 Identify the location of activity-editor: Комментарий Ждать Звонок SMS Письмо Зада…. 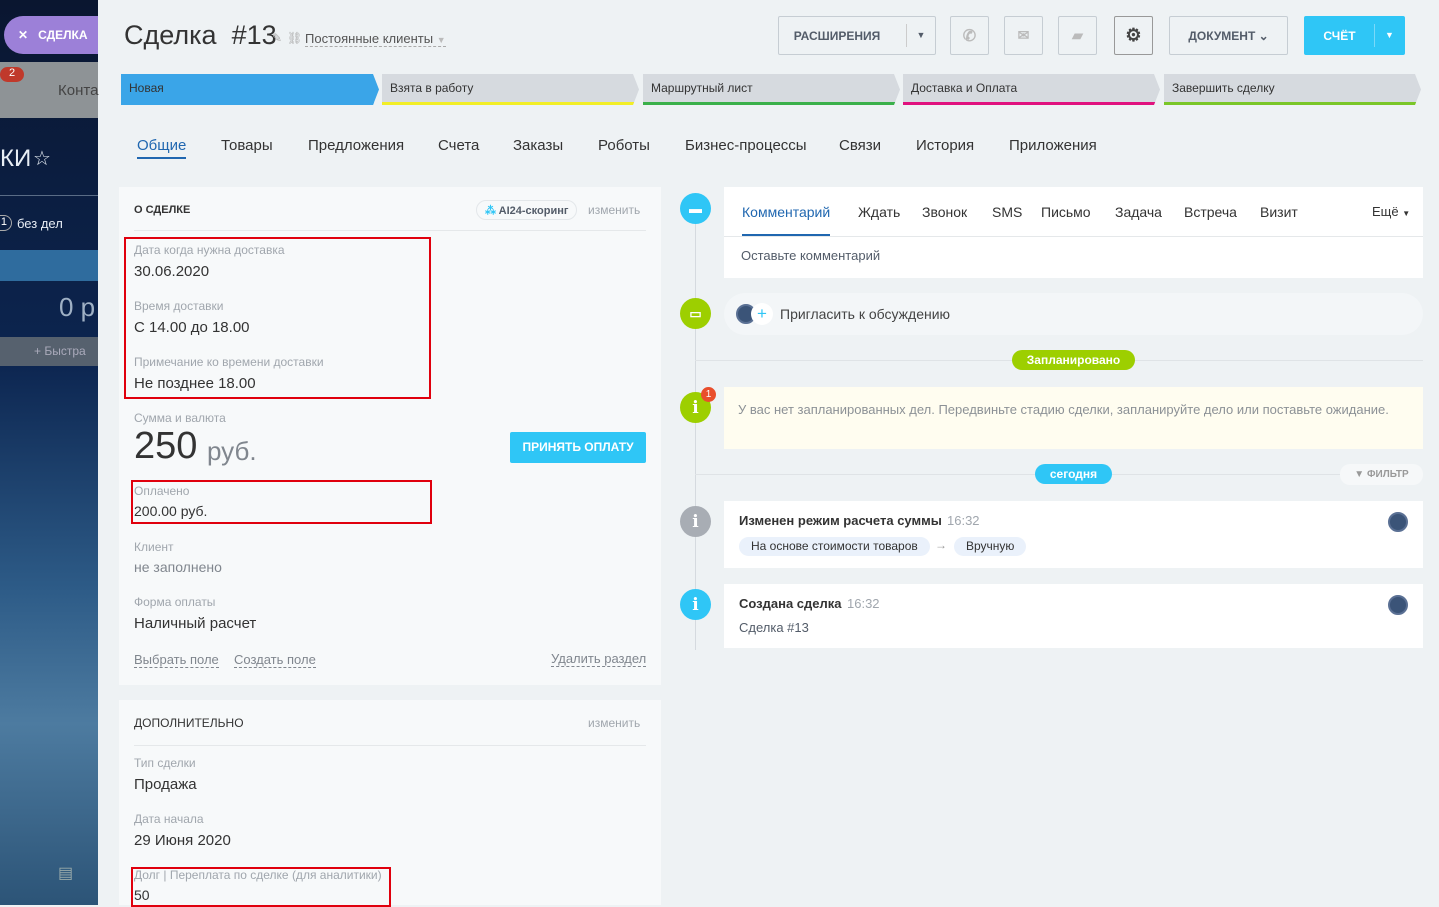
(1073, 232).